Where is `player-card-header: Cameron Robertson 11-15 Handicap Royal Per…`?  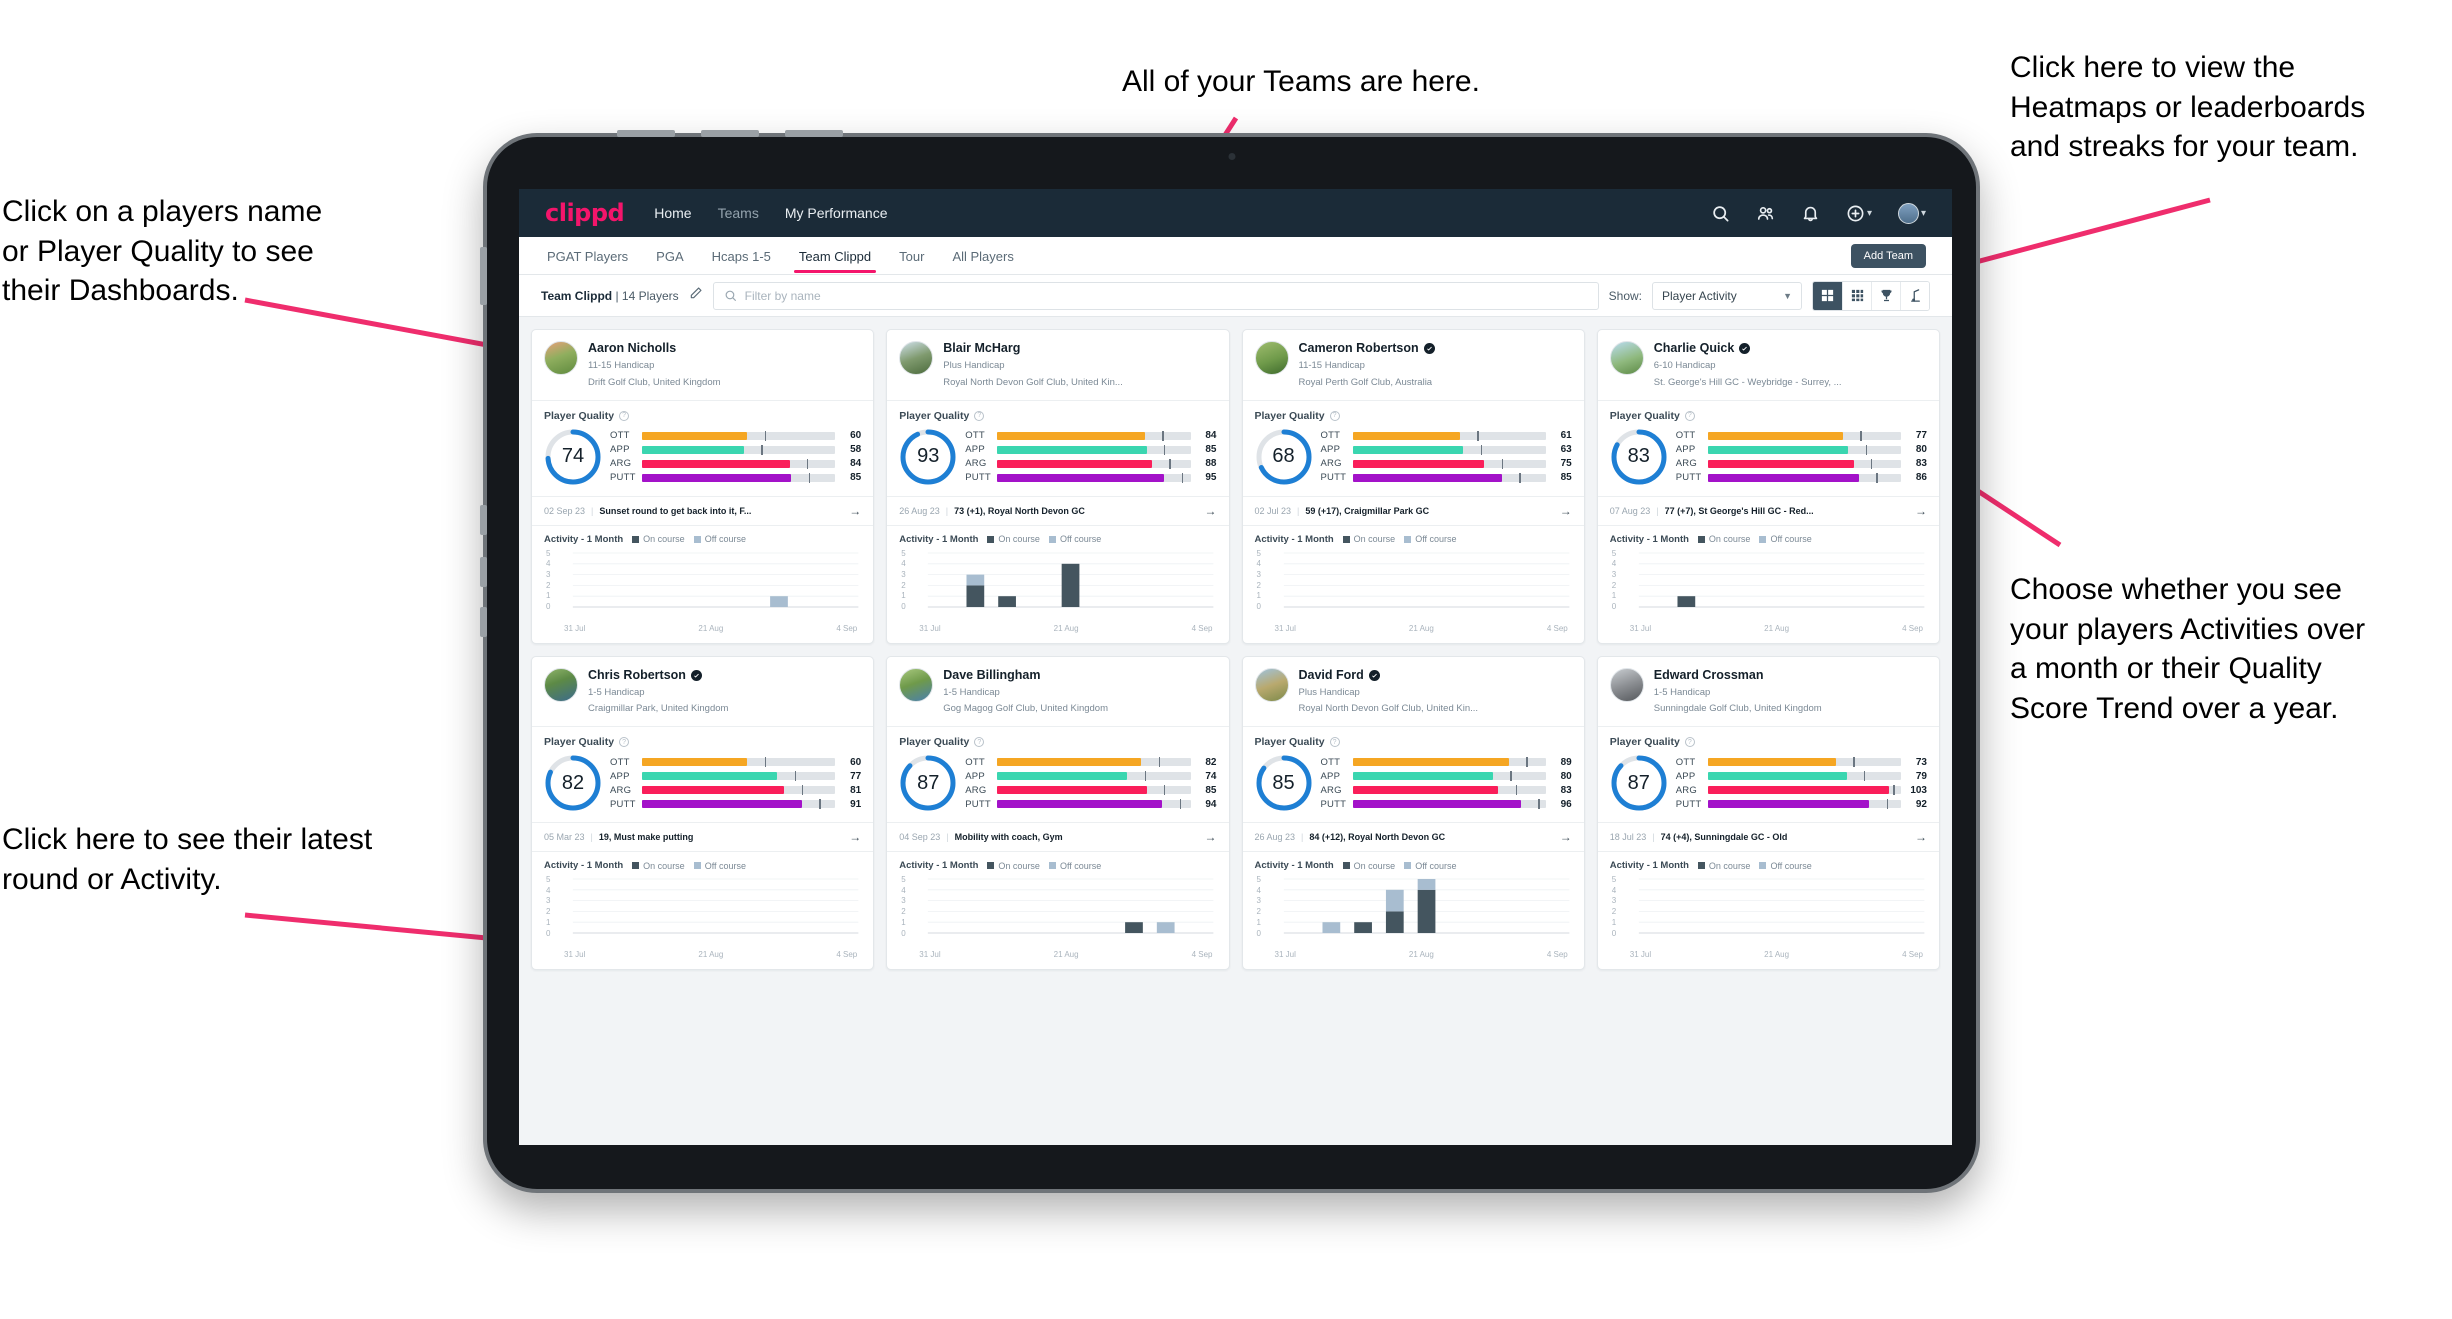
player-card-header: Cameron Robertson 11-15 Handicap Royal Per… is located at coordinates (1413, 365).